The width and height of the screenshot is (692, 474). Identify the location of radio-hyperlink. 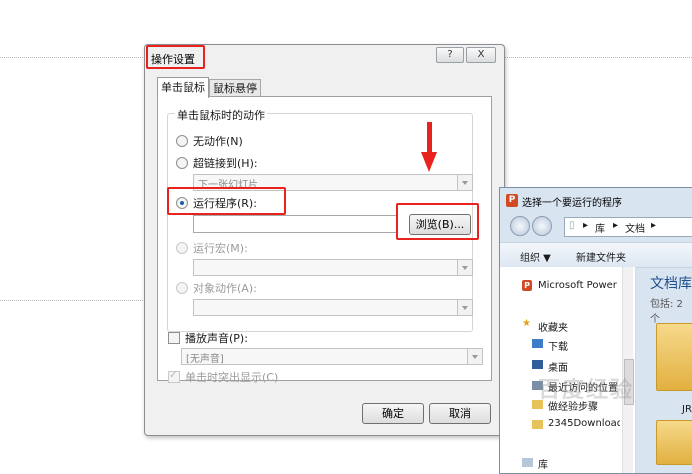
(182, 163).